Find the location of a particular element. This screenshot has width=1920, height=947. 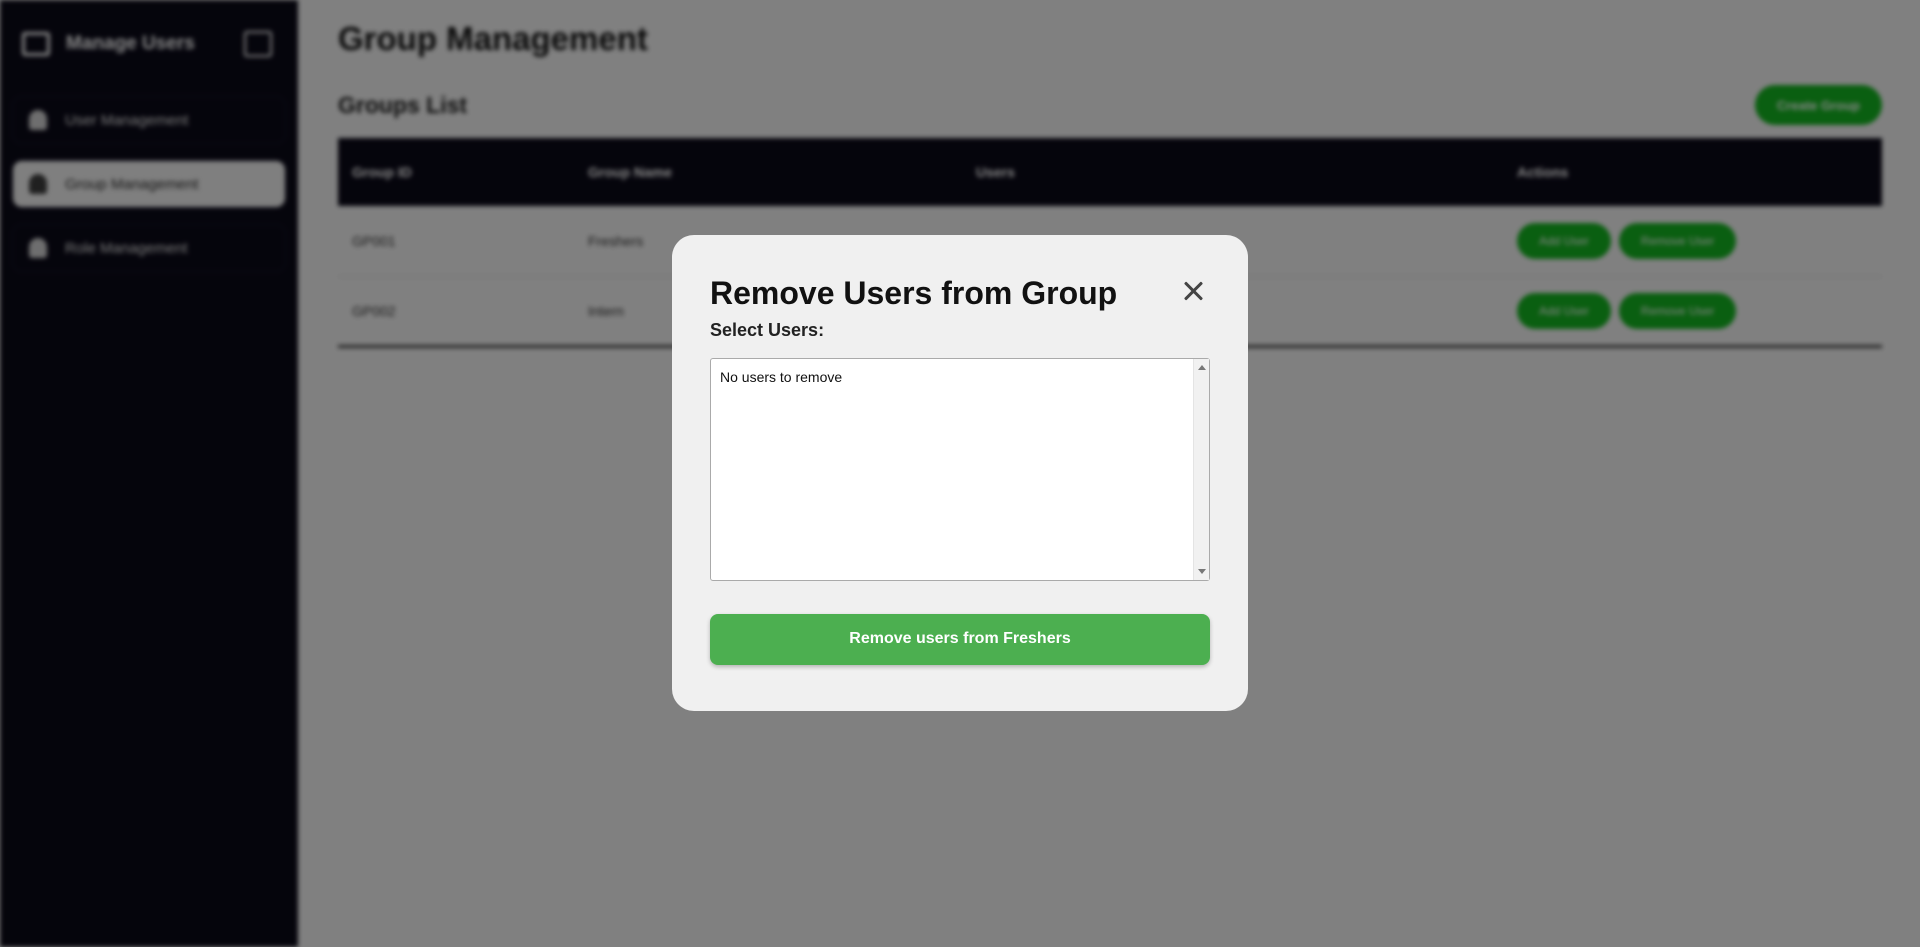

modal-title: Remove Users from Group is located at coordinates (914, 293).